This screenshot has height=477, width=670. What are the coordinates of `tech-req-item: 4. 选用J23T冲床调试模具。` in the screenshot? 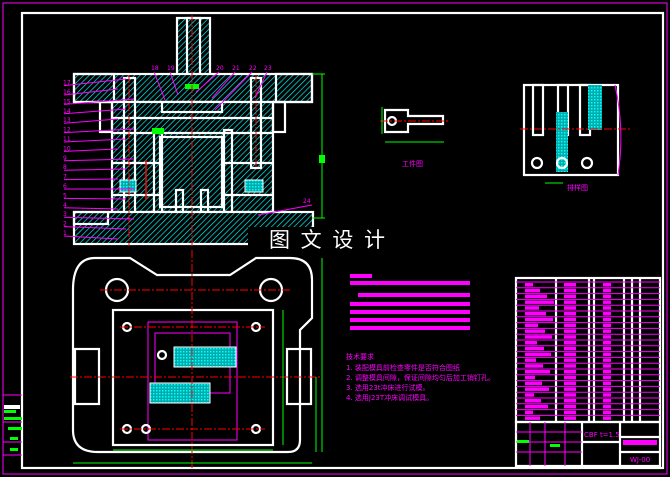 It's located at (389, 397).